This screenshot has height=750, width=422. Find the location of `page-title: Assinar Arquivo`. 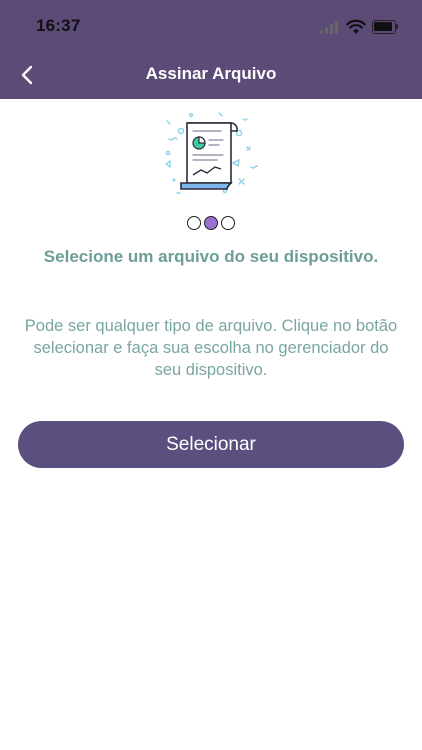

page-title: Assinar Arquivo is located at coordinates (211, 73).